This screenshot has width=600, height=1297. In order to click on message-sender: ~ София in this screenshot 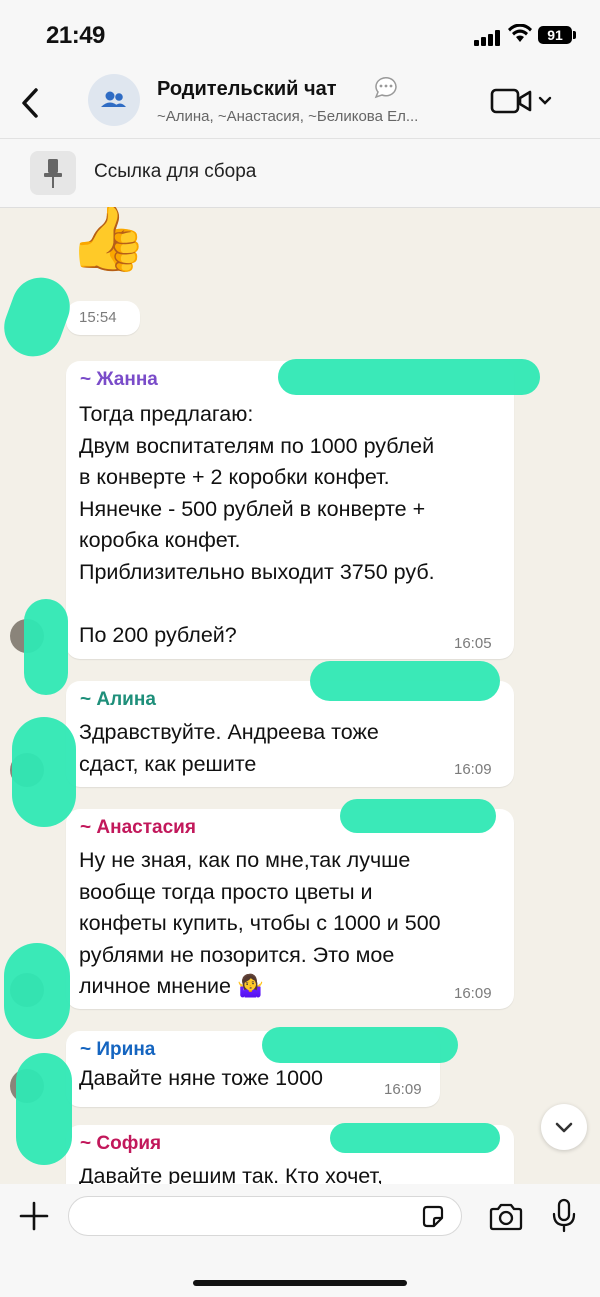, I will do `click(121, 1143)`.